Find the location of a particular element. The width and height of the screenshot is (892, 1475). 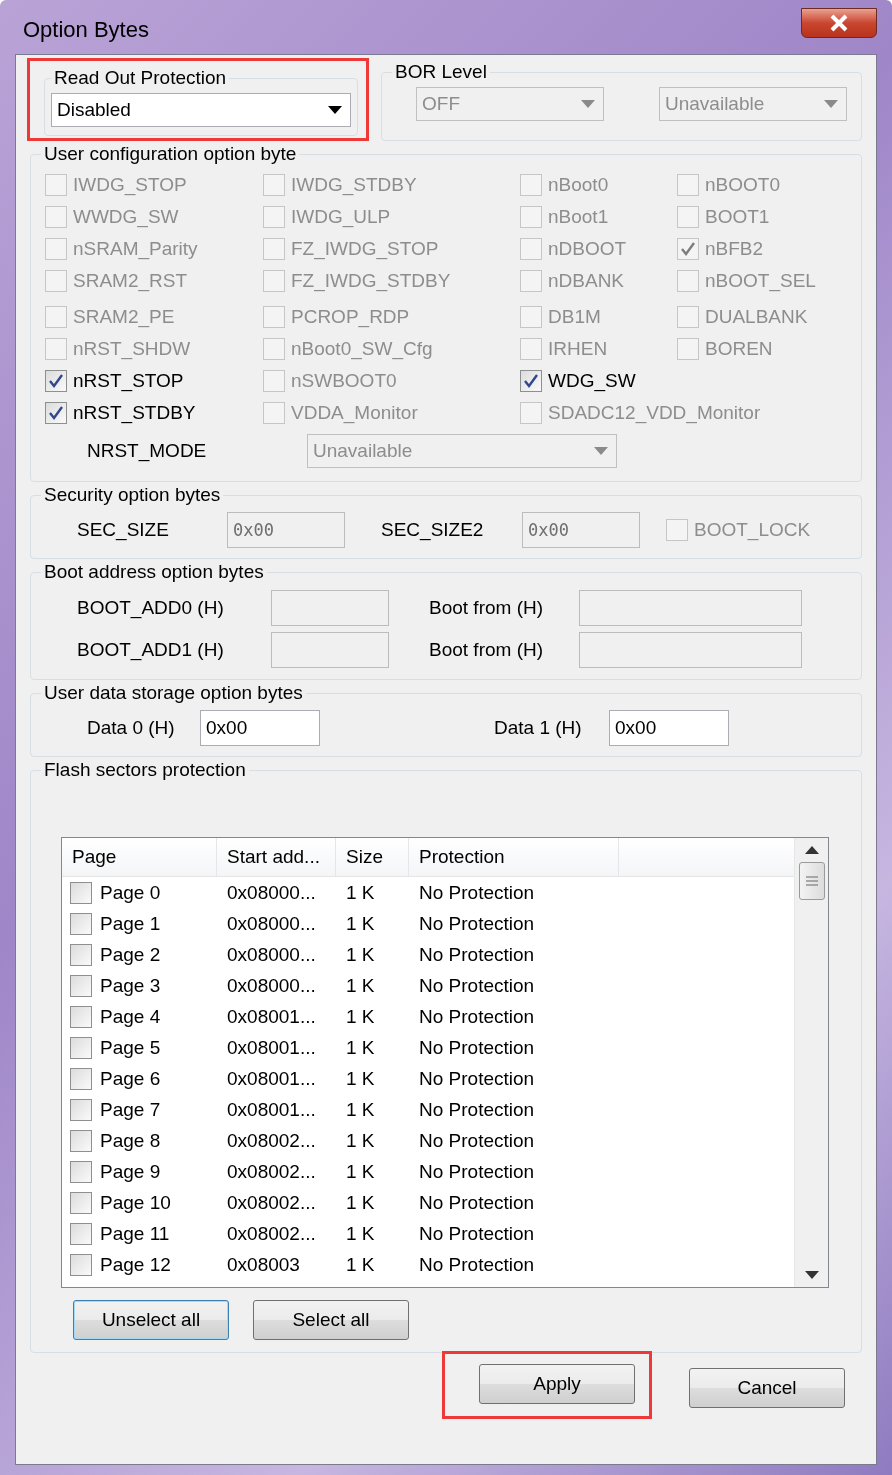

dropdown: Disabled is located at coordinates (201, 110).